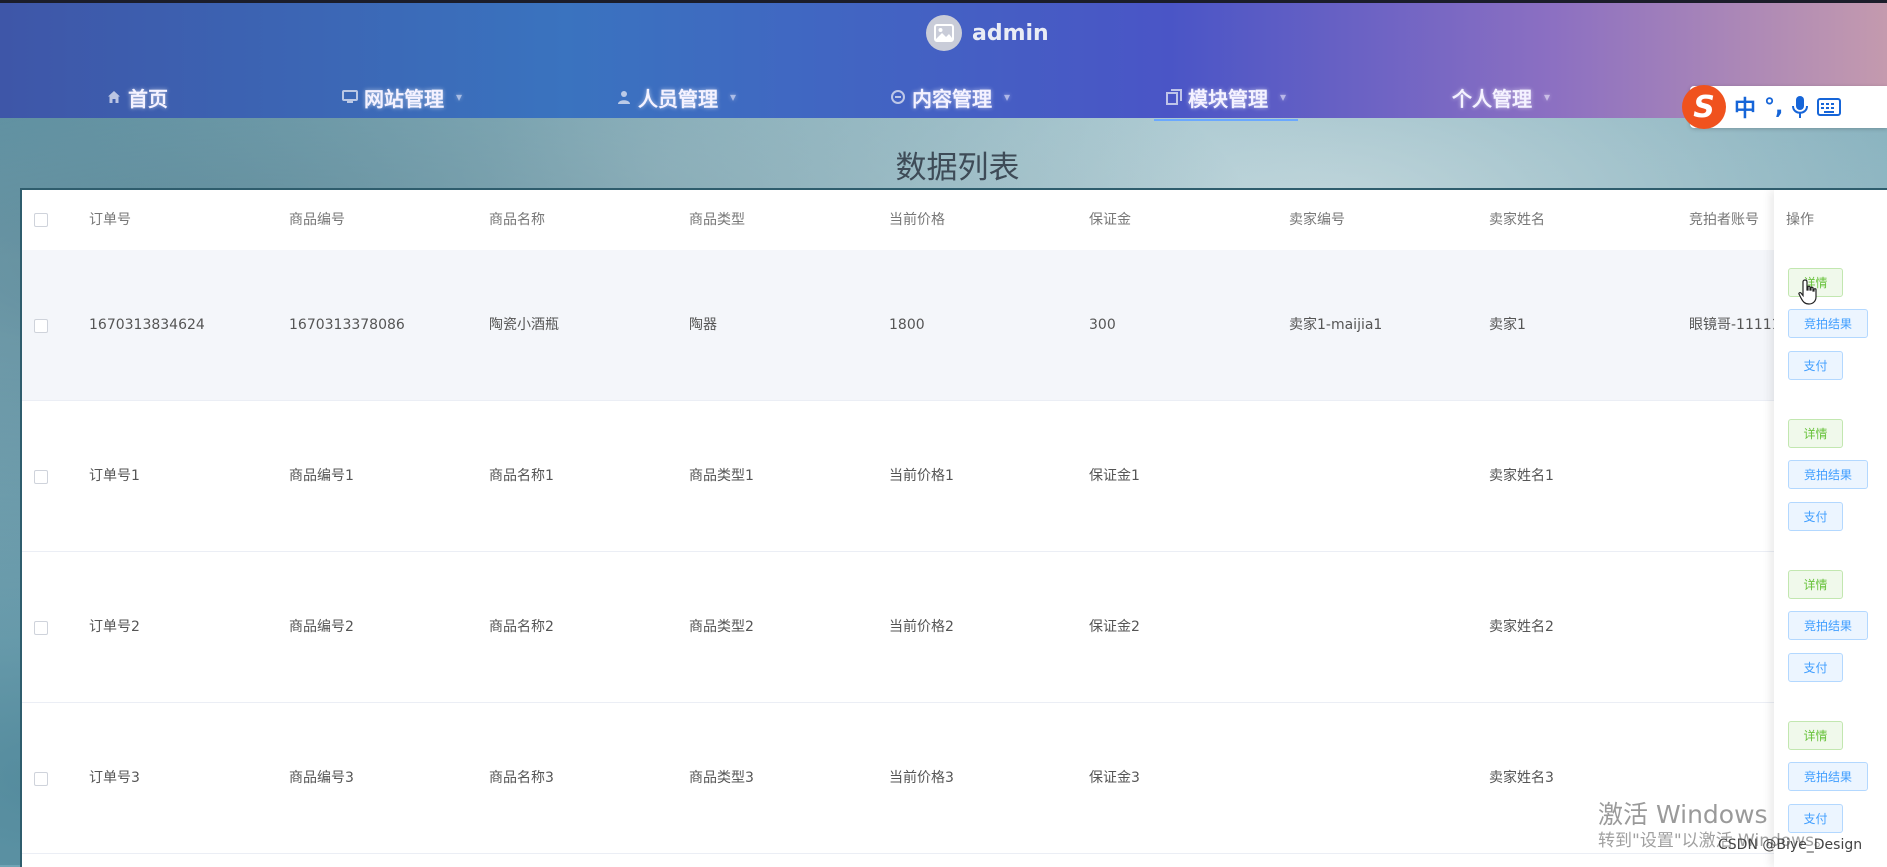  What do you see at coordinates (1521, 476) in the screenshot?
I see `cell-seller-name: 卖家姓名1` at bounding box center [1521, 476].